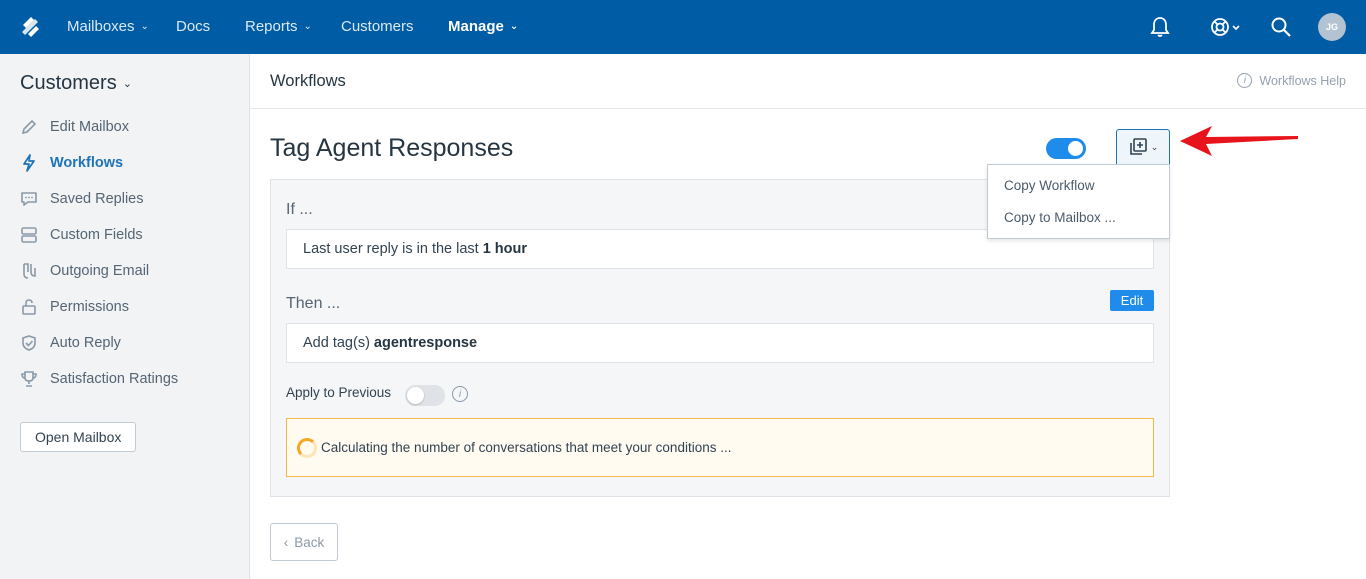 This screenshot has width=1366, height=579. What do you see at coordinates (1291, 80) in the screenshot?
I see `workflows-help-link: i Workflows Help` at bounding box center [1291, 80].